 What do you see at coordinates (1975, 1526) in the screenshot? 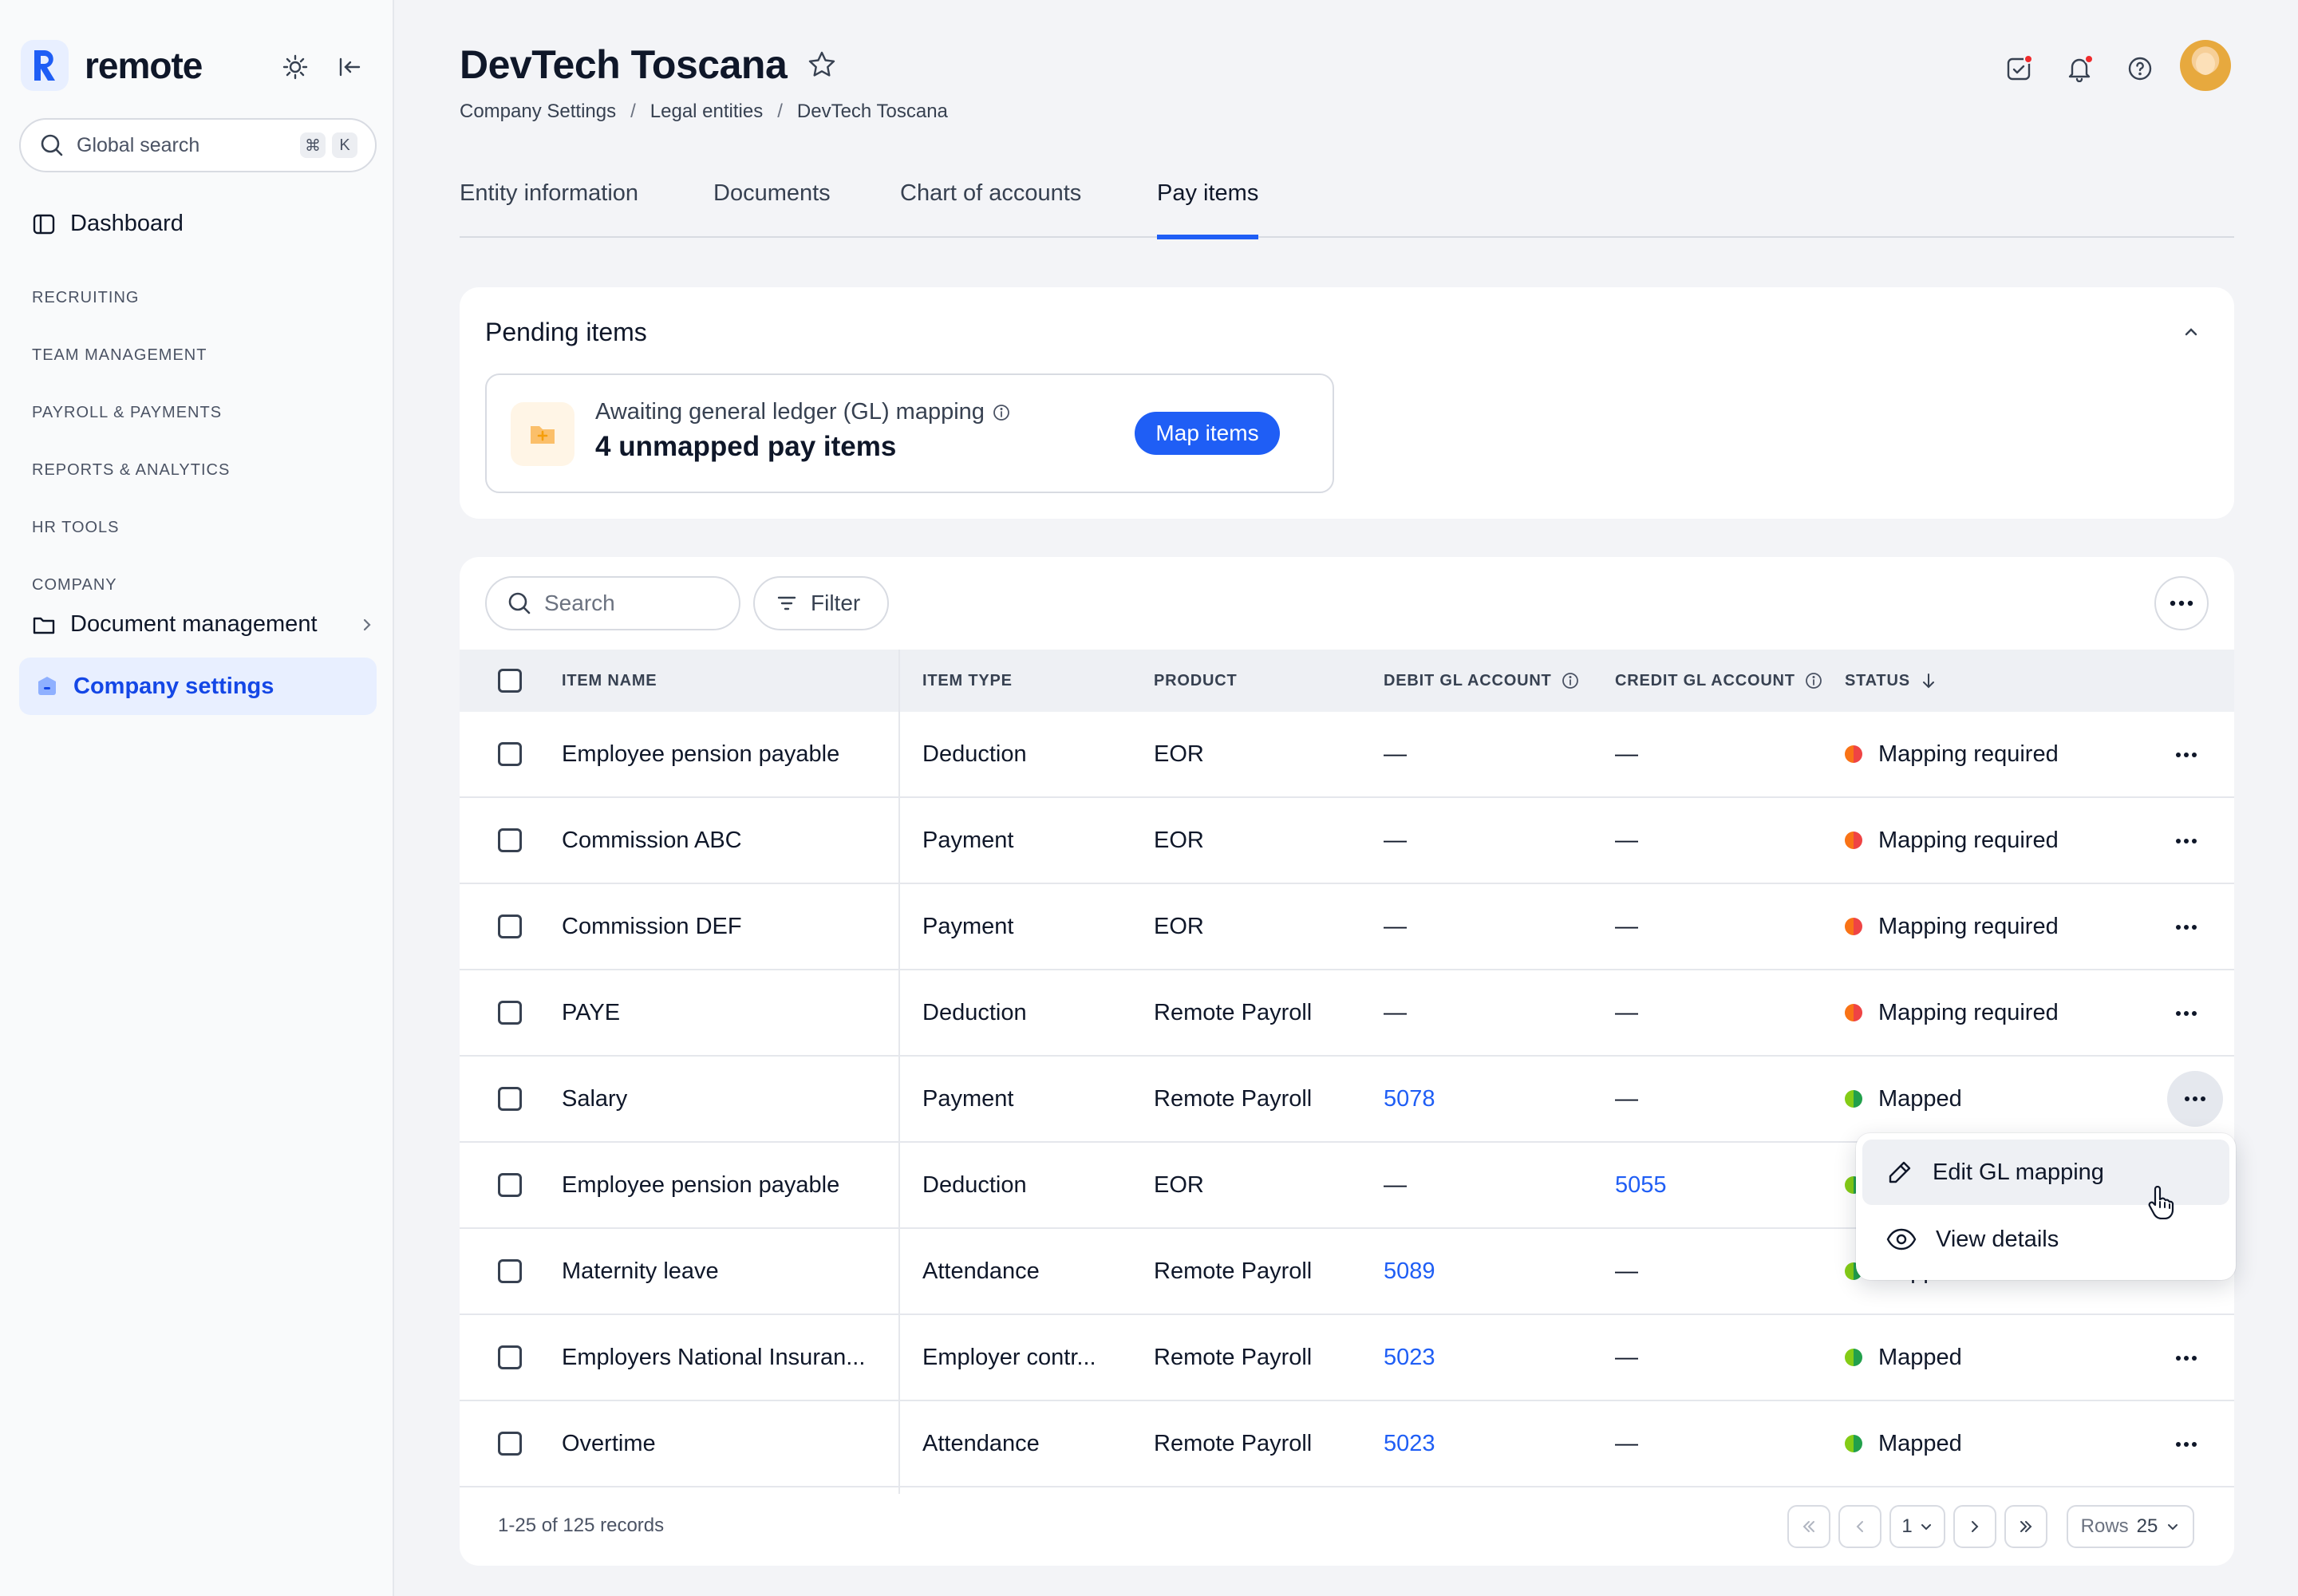
I see `next-page-icon` at bounding box center [1975, 1526].